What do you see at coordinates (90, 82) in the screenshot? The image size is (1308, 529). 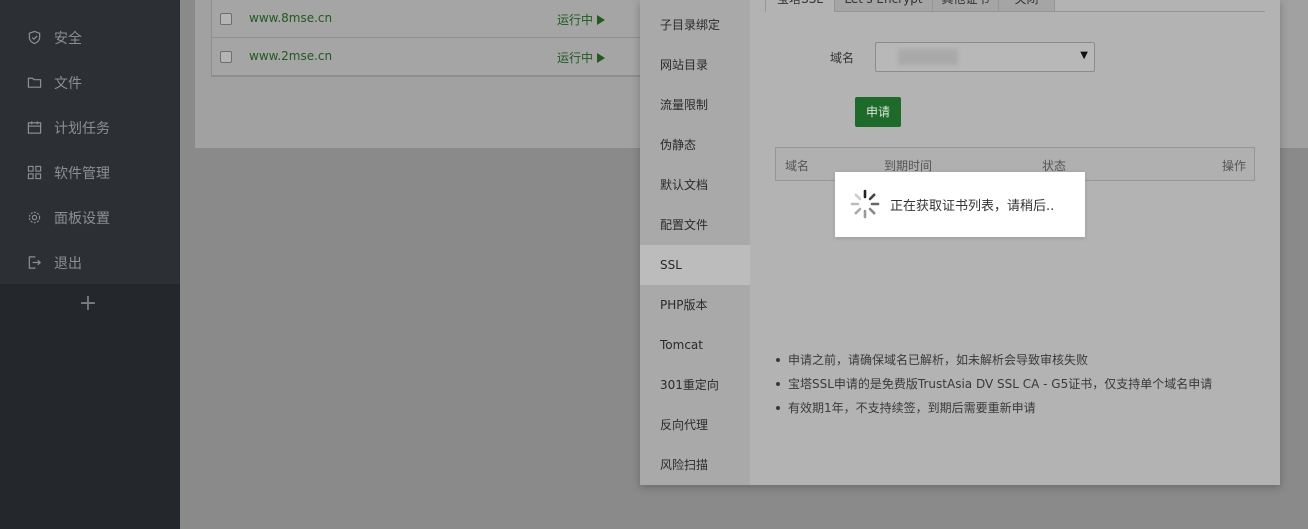 I see `sidebar-item-files: 文件` at bounding box center [90, 82].